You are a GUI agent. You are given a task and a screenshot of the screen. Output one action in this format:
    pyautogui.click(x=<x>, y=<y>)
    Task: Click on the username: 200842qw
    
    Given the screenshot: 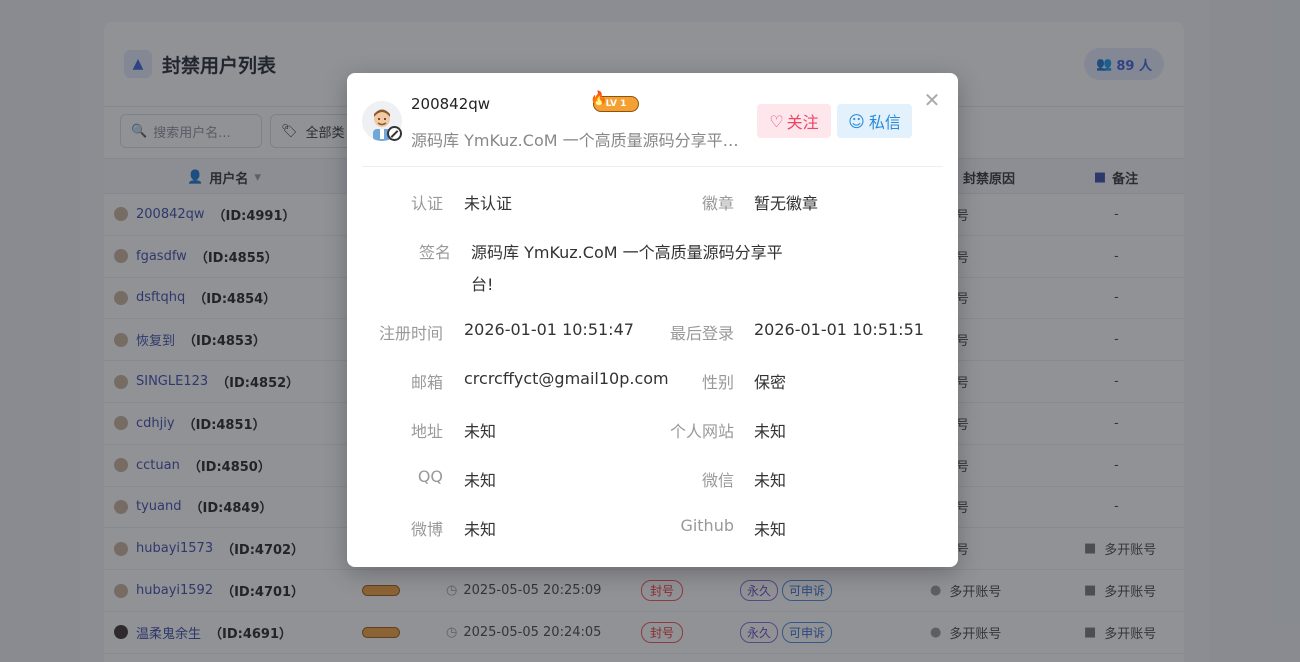 What is the action you would take?
    pyautogui.click(x=451, y=104)
    